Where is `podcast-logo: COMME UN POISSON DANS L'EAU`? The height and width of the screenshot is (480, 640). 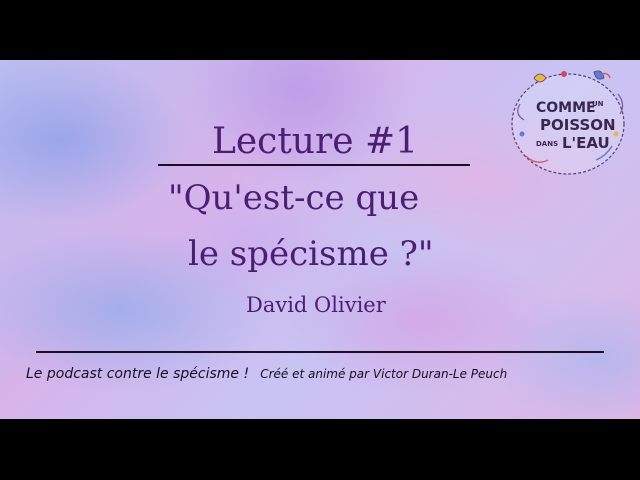 podcast-logo: COMME UN POISSON DANS L'EAU is located at coordinates (570, 123).